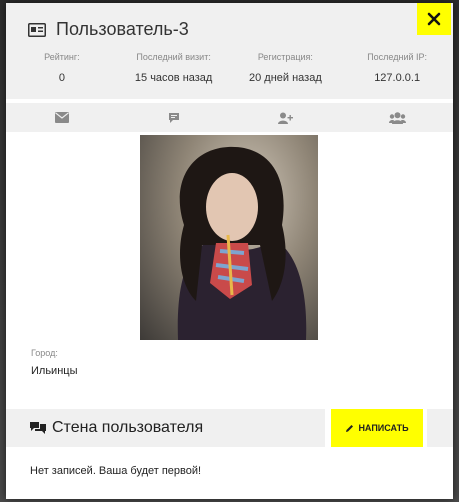 Image resolution: width=459 pixels, height=502 pixels. What do you see at coordinates (397, 68) in the screenshot?
I see `stat-last-ip: Последний IP: 127.0.0.1` at bounding box center [397, 68].